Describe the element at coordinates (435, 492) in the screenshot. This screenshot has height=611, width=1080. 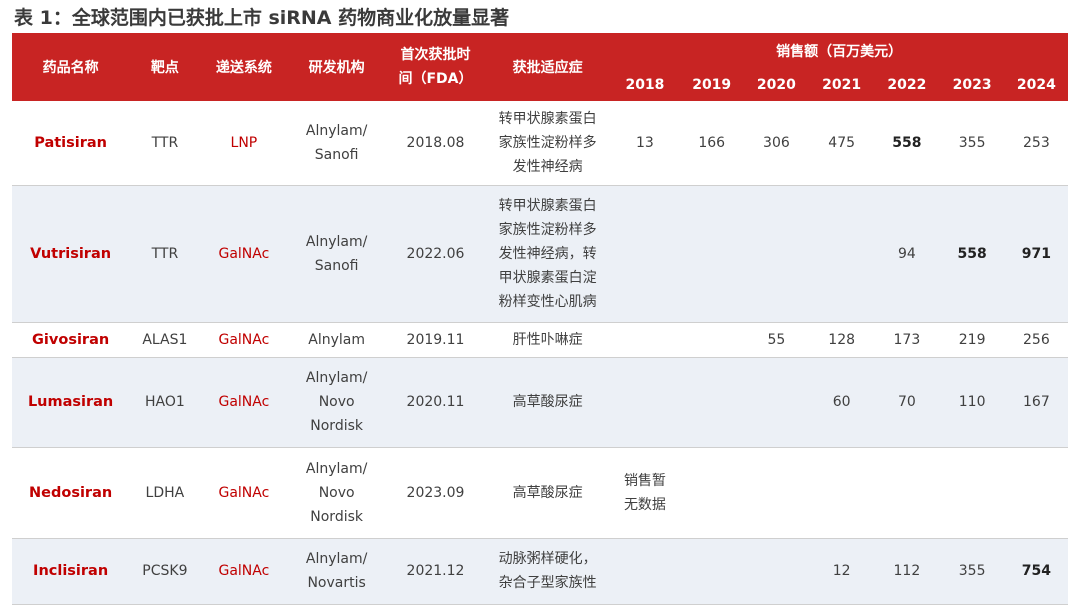
I see `approval-date: 2023.09` at that location.